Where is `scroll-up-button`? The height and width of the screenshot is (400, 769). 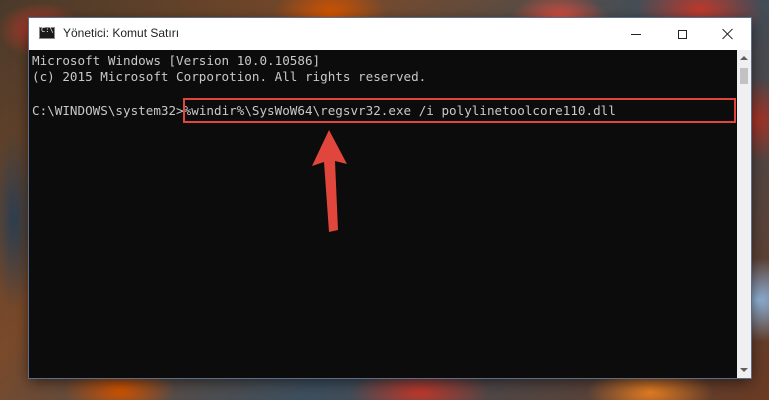
scroll-up-button is located at coordinates (744, 58).